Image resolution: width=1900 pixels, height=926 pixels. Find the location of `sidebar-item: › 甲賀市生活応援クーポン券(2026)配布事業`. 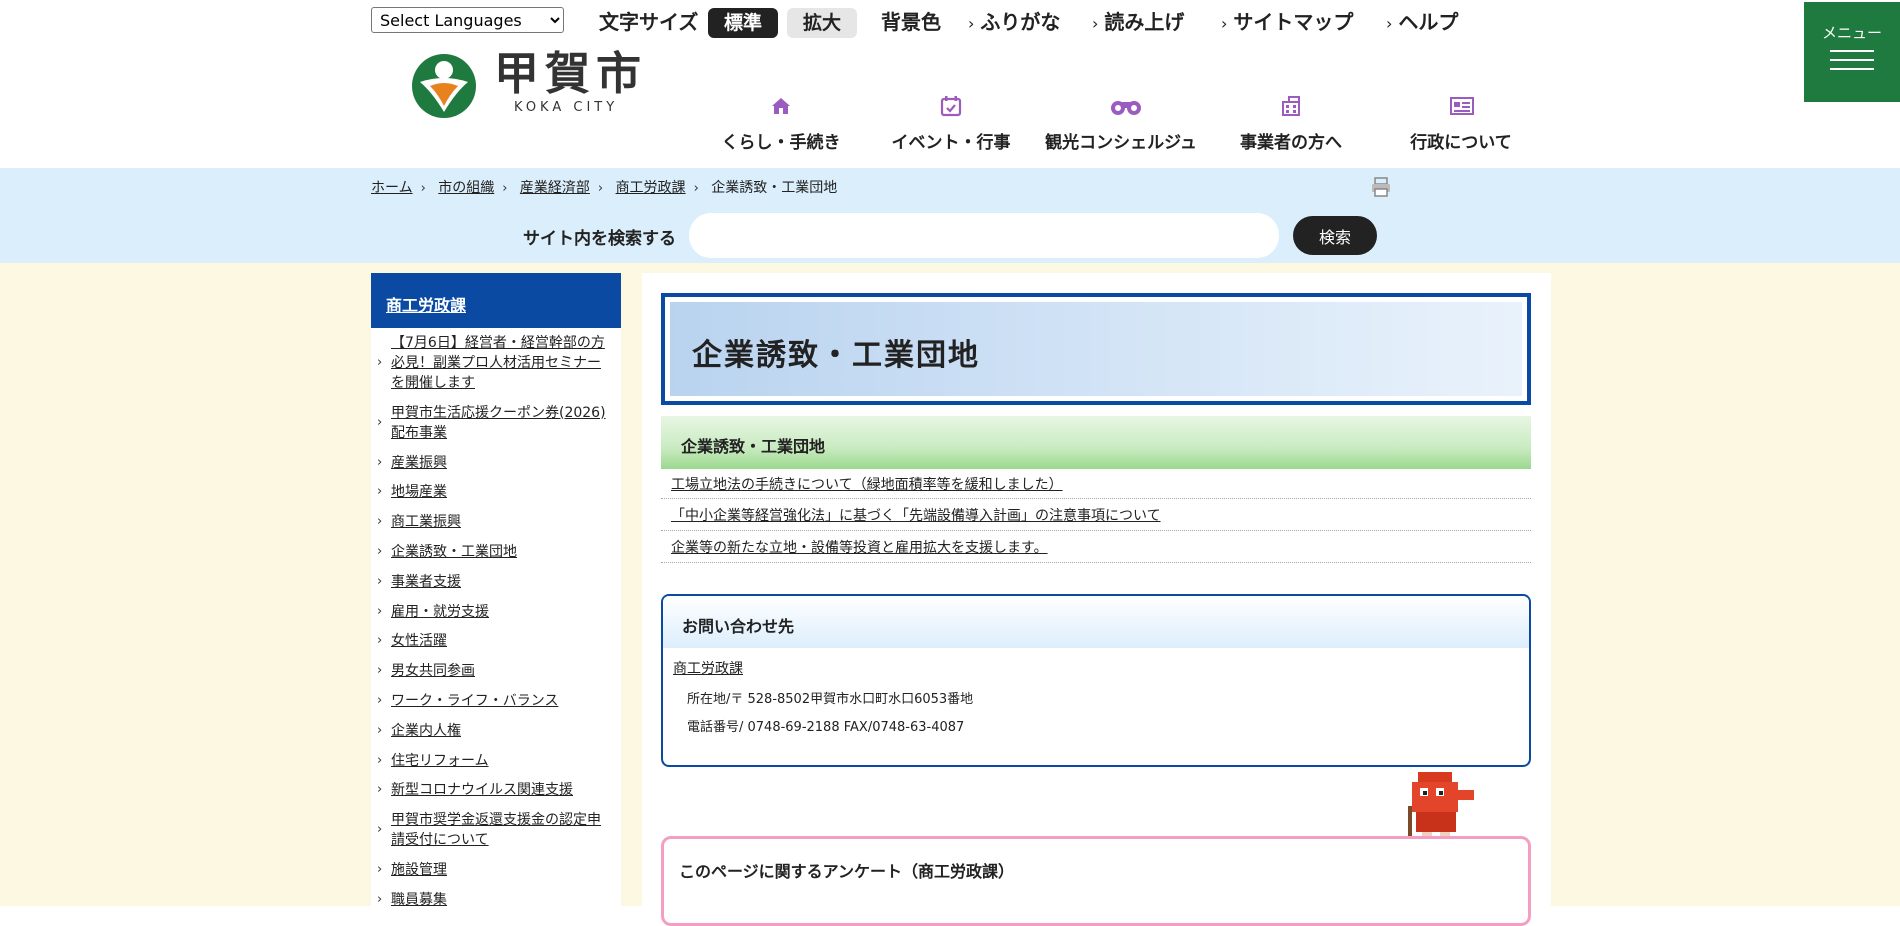

sidebar-item: › 甲賀市生活応援クーポン券(2026)配布事業 is located at coordinates (496, 423).